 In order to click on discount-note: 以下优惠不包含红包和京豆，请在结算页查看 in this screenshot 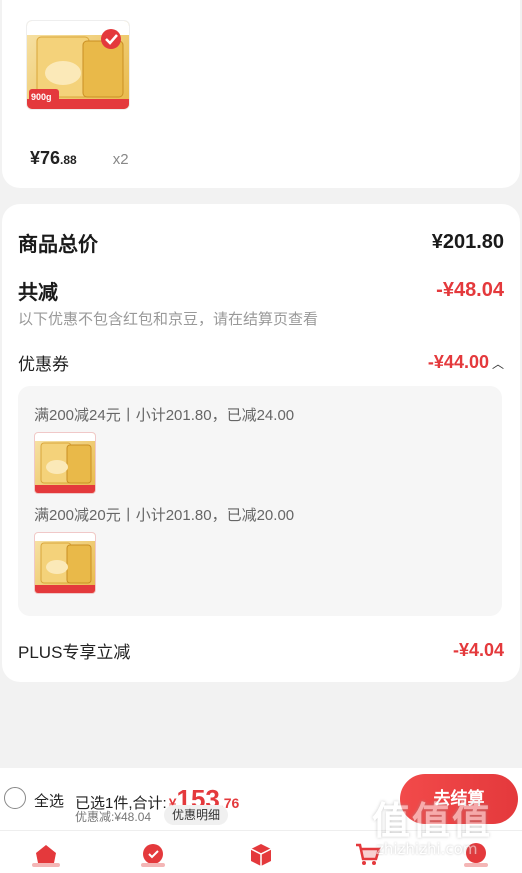, I will do `click(168, 319)`.